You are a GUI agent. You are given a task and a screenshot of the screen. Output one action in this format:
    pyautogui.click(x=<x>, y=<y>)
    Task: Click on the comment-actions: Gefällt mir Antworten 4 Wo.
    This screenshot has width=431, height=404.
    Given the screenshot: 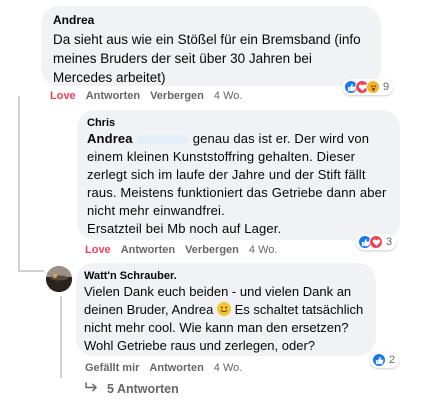 What is the action you would take?
    pyautogui.click(x=163, y=368)
    